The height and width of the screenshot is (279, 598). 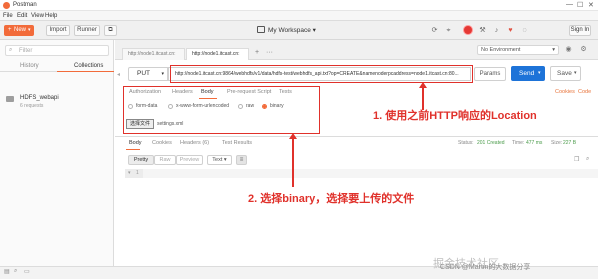 I want to click on editor-gutter: ▾ 1, so click(x=134, y=173).